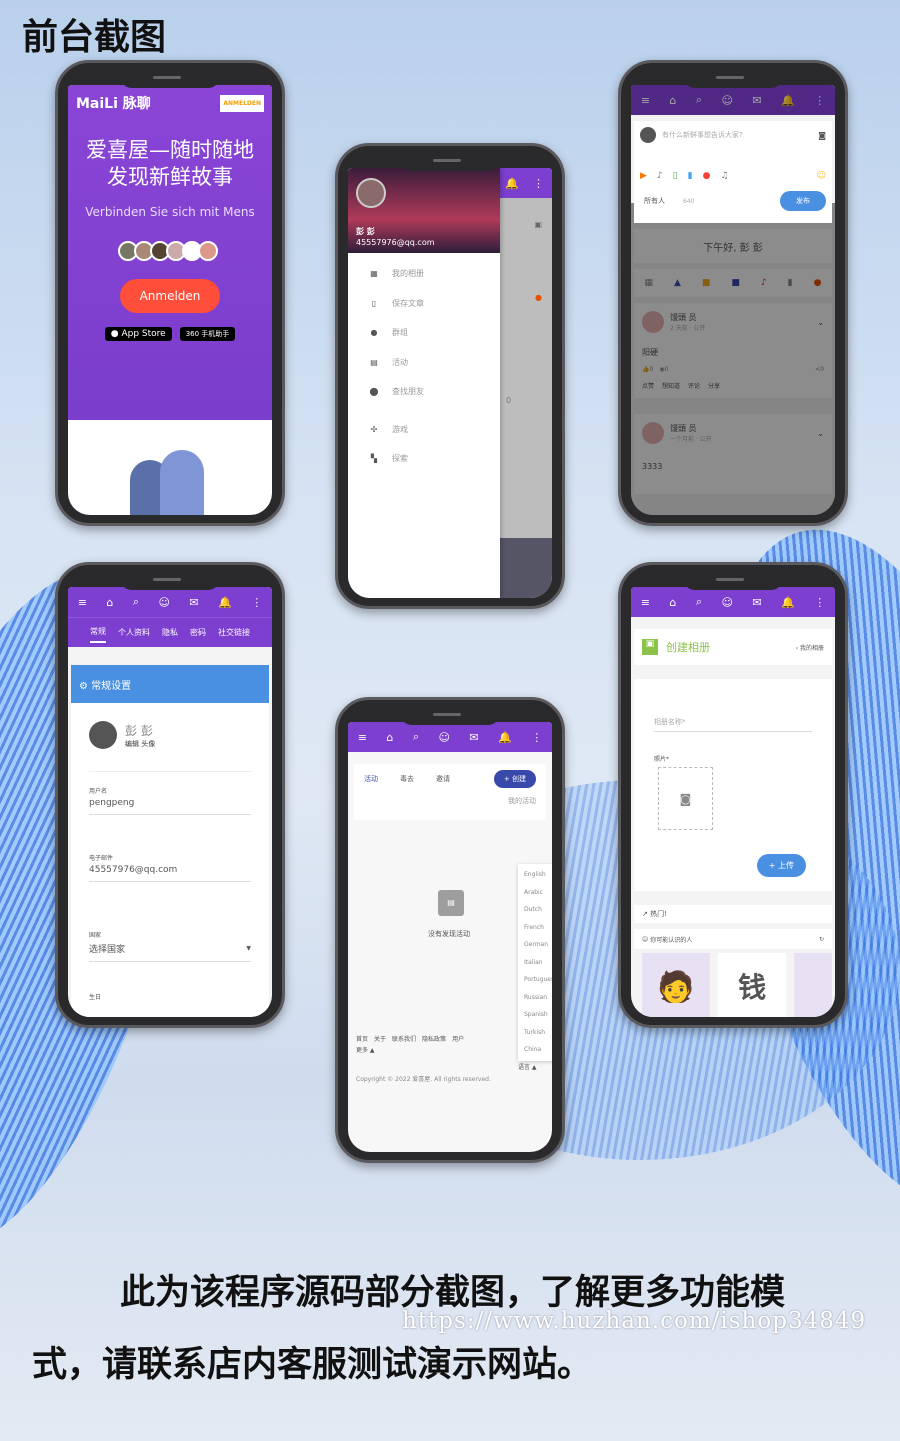 The width and height of the screenshot is (900, 1441). I want to click on music-icon: ♫, so click(724, 176).